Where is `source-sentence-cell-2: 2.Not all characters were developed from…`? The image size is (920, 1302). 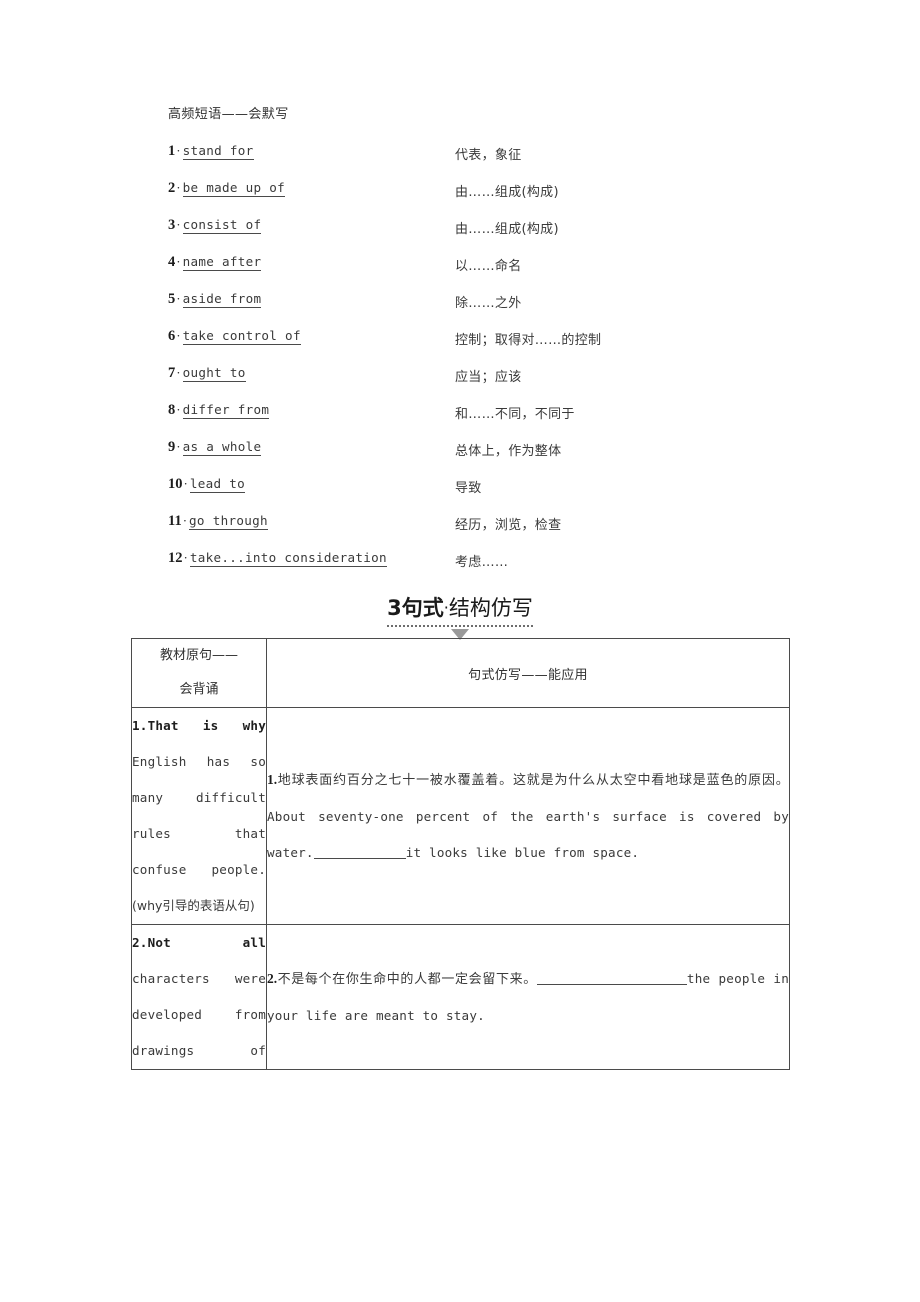
source-sentence-cell-2: 2.Not all characters were developed from… is located at coordinates (199, 997).